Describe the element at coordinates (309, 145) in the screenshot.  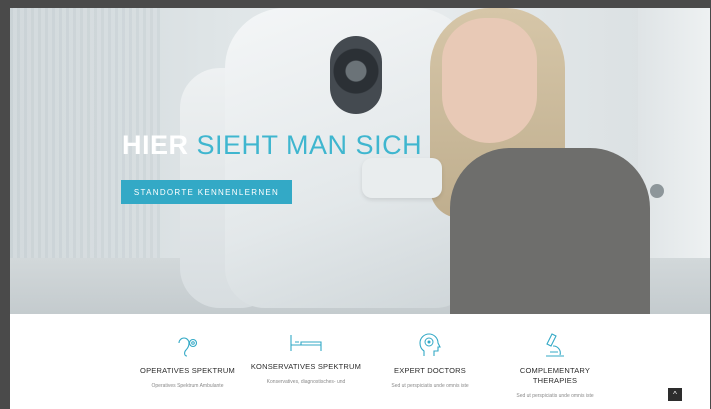
I see `hero-title-part2: SIEHT MAN SICH` at that location.